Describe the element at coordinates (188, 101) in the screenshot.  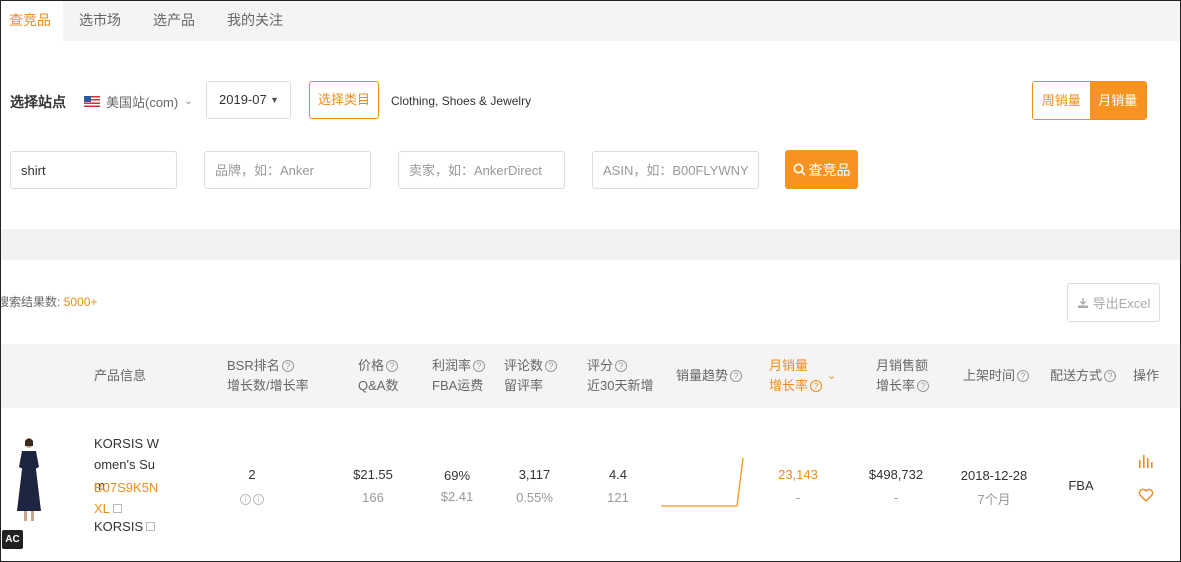
I see `chevron-down-icon: ⌄` at that location.